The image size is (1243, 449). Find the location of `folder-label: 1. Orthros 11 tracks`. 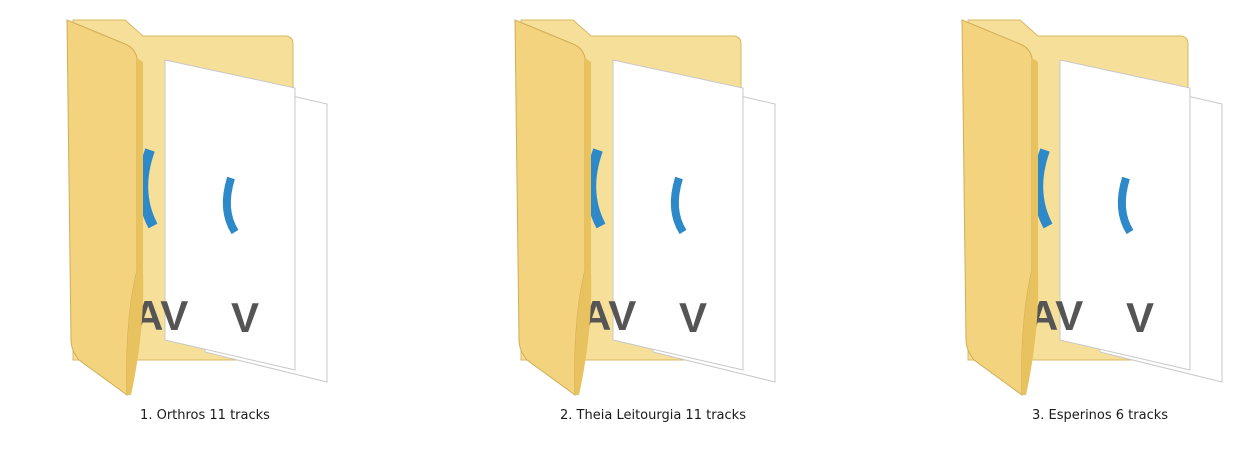

folder-label: 1. Orthros 11 tracks is located at coordinates (205, 415).